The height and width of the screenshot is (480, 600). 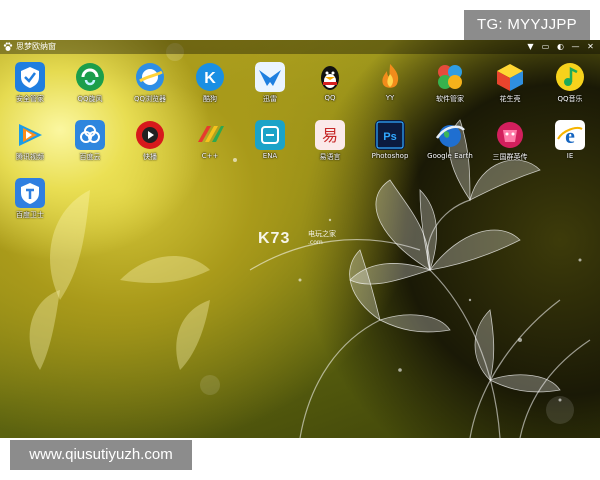 What do you see at coordinates (570, 77) in the screenshot?
I see `qq-music-icon` at bounding box center [570, 77].